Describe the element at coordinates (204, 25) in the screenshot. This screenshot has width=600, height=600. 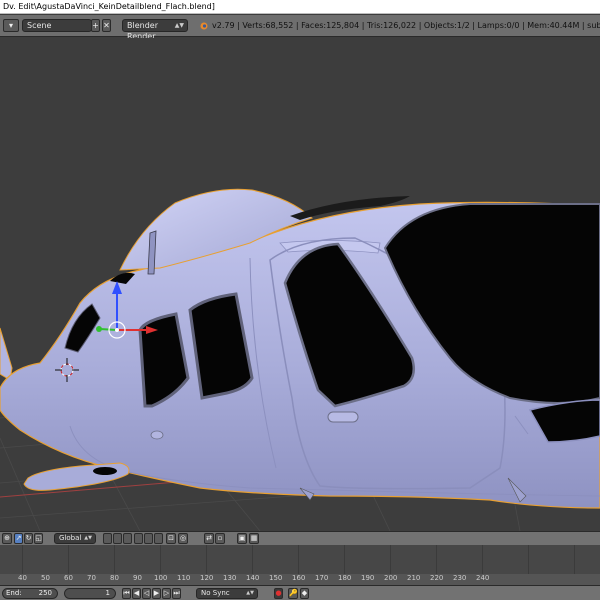
I see `blender-logo-icon` at that location.